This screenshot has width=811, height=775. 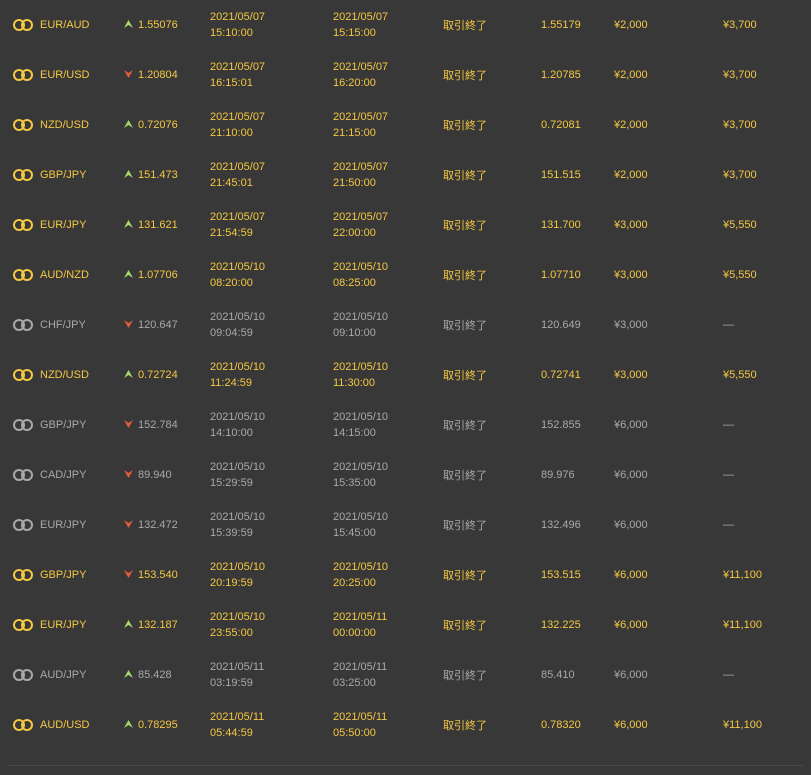 I want to click on end-time: 16:20:00, so click(x=354, y=83).